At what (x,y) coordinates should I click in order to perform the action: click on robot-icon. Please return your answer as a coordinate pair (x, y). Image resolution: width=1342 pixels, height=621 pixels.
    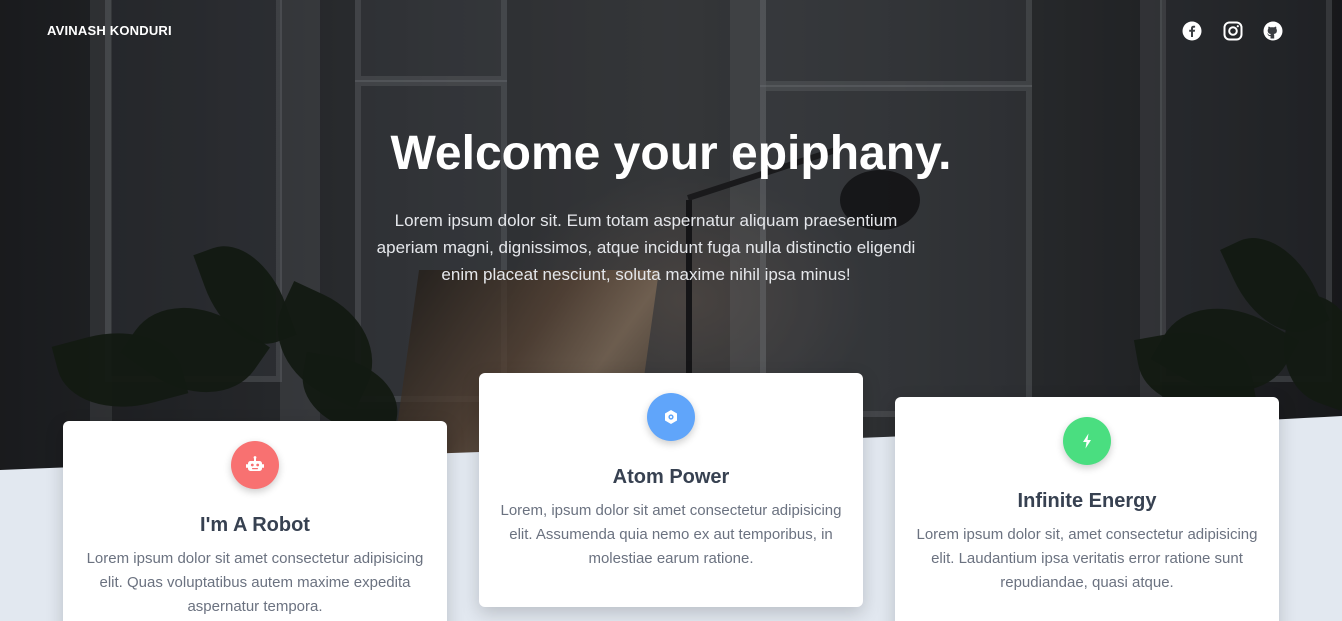
    Looking at the image, I should click on (255, 463).